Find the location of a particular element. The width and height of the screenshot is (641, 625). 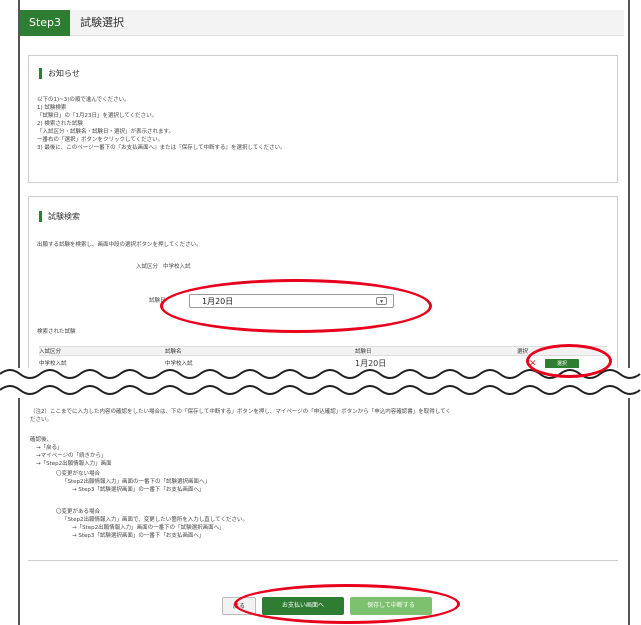

exam-date-select-value: 1月20日 is located at coordinates (218, 301).